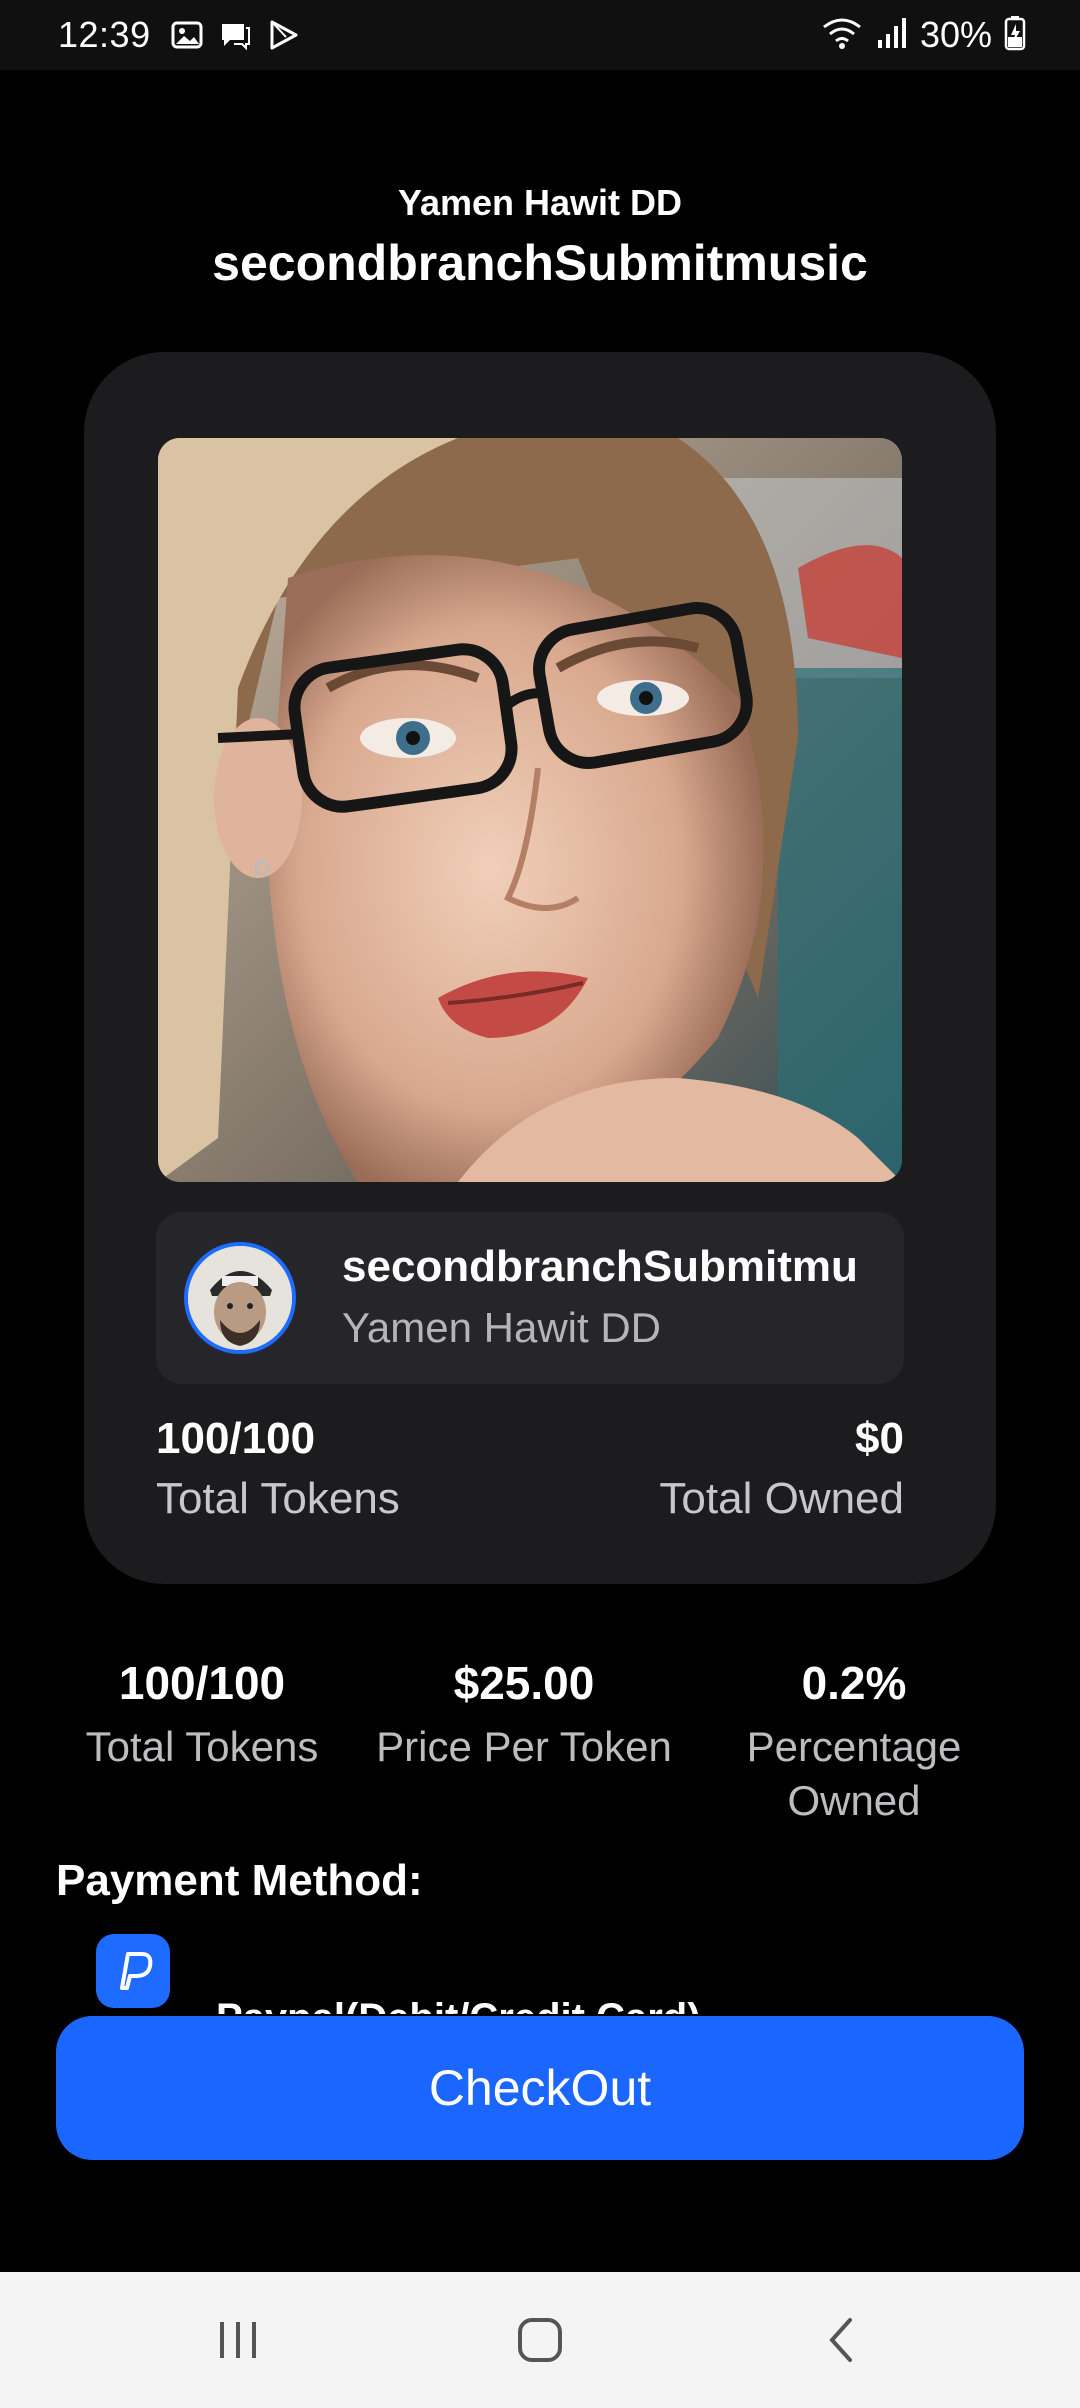  Describe the element at coordinates (104, 34) in the screenshot. I see `status-time: 12:39` at that location.